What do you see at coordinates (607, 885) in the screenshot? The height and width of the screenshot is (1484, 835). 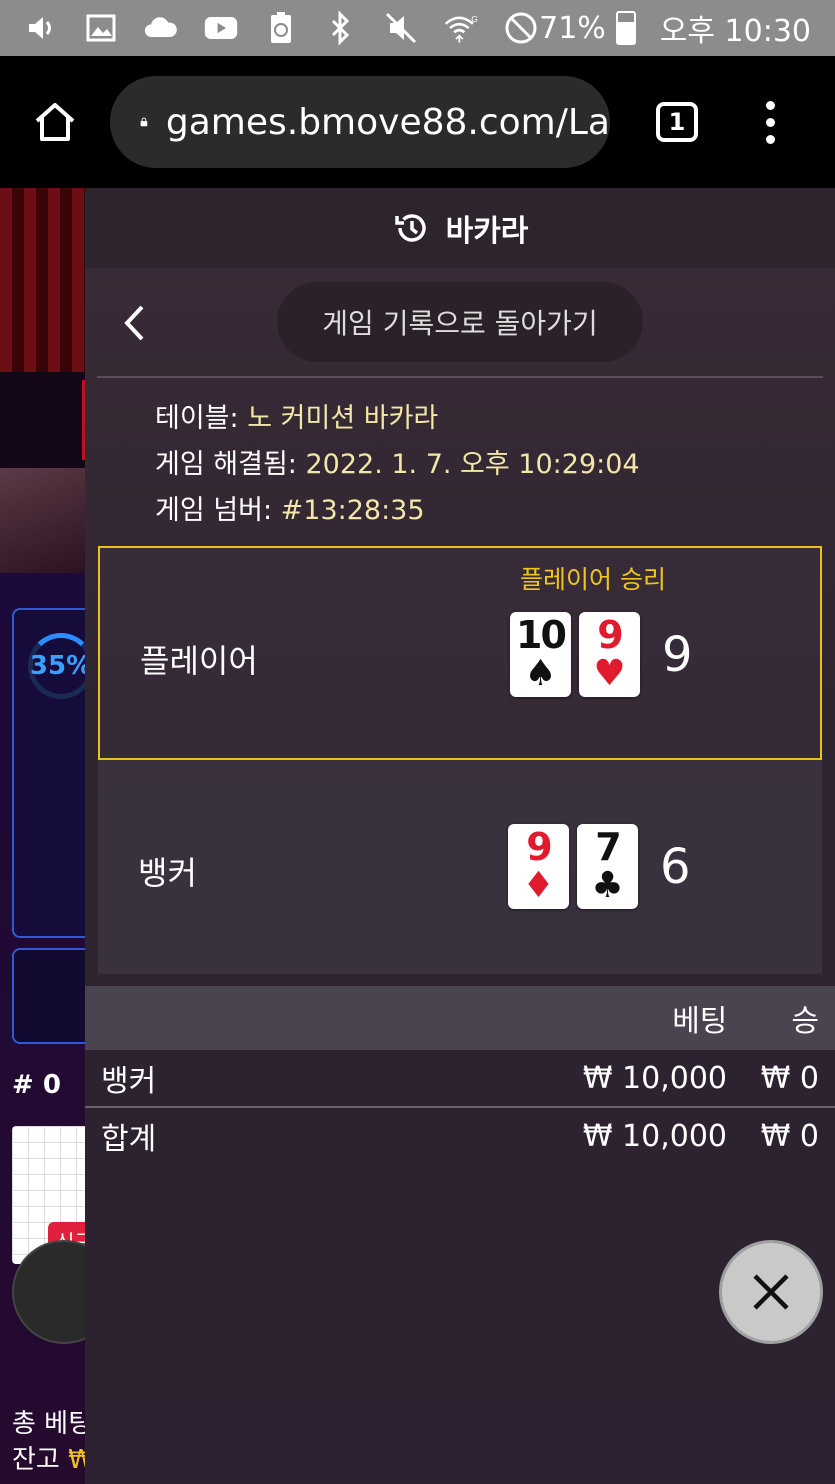 I see `club-icon: ♣` at bounding box center [607, 885].